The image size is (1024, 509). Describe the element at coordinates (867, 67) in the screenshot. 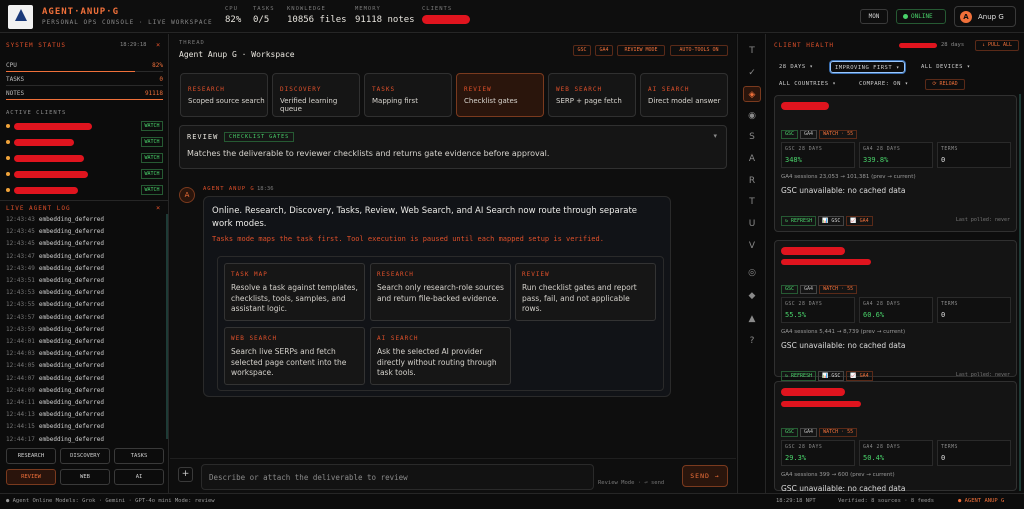

I see `sort-select: IMPROVING FIRST ▾` at that location.